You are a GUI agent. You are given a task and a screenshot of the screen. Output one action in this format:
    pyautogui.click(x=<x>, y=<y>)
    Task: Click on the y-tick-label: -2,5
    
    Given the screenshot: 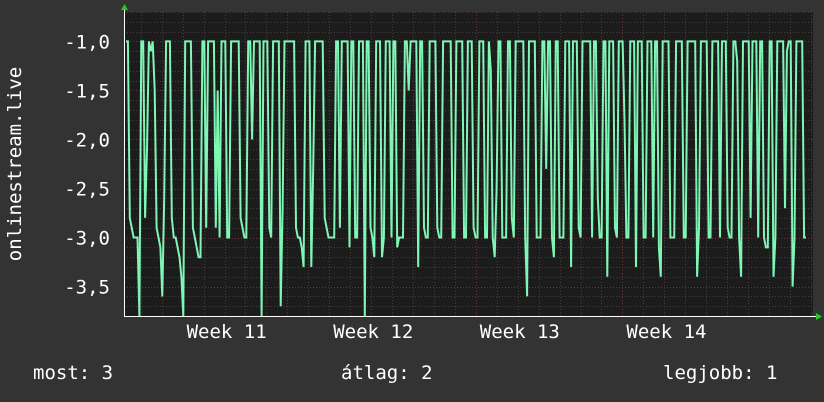 What is the action you would take?
    pyautogui.click(x=87, y=190)
    